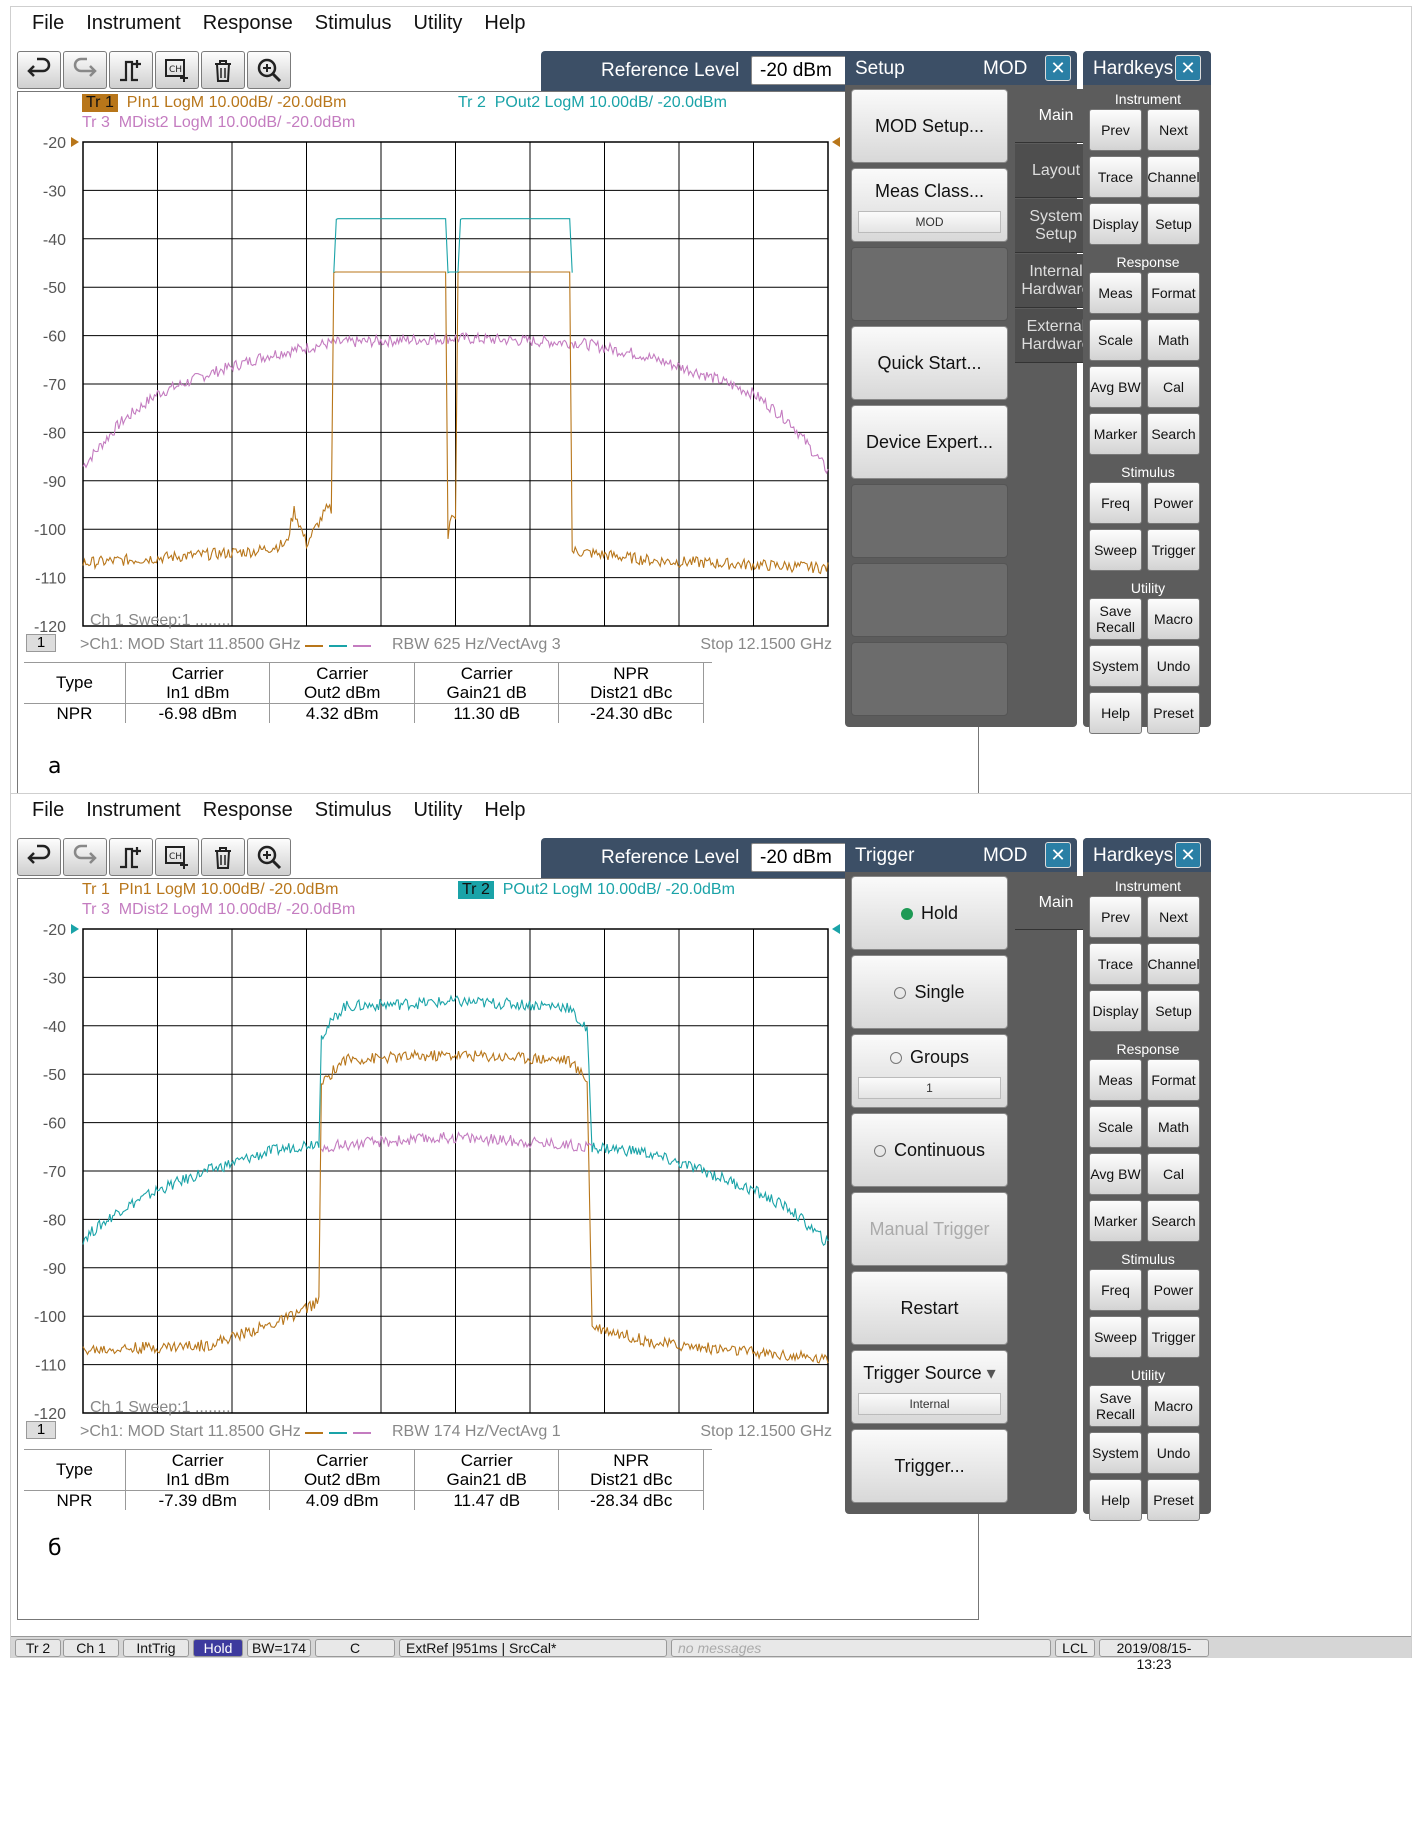 Image resolution: width=1418 pixels, height=1829 pixels. I want to click on softkey-manual-trigger: Manual Trigger, so click(929, 1229).